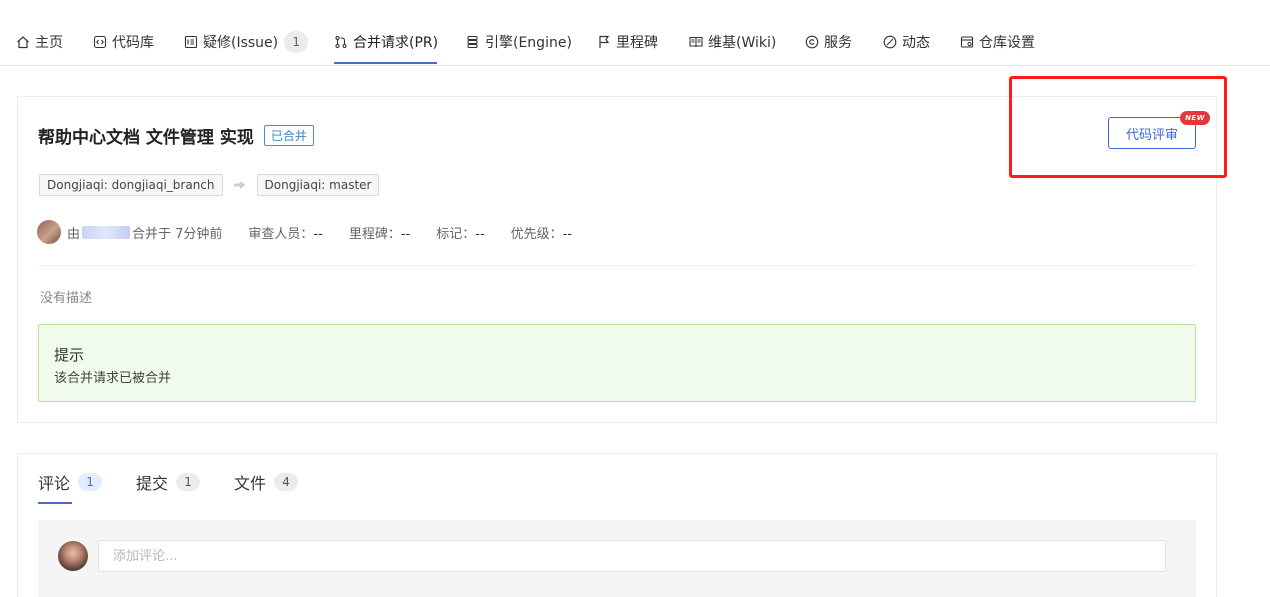  Describe the element at coordinates (23, 42) in the screenshot. I see `home-icon` at that location.